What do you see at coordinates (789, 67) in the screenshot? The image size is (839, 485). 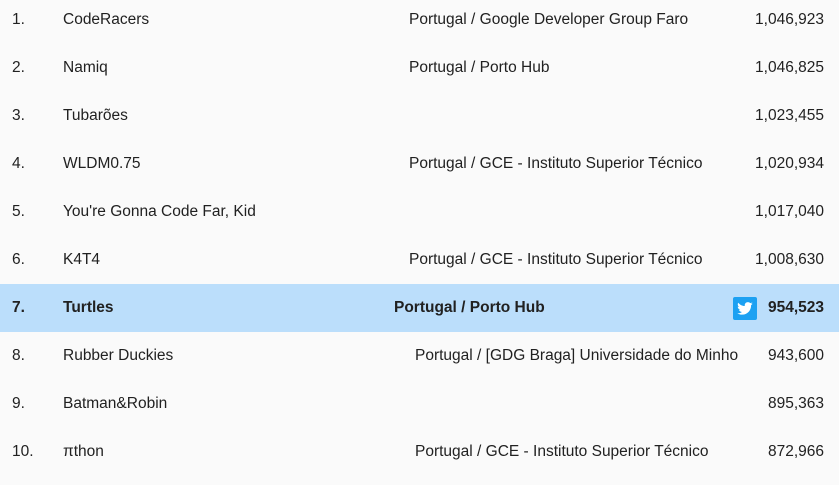 I see `score: 1,046,825` at bounding box center [789, 67].